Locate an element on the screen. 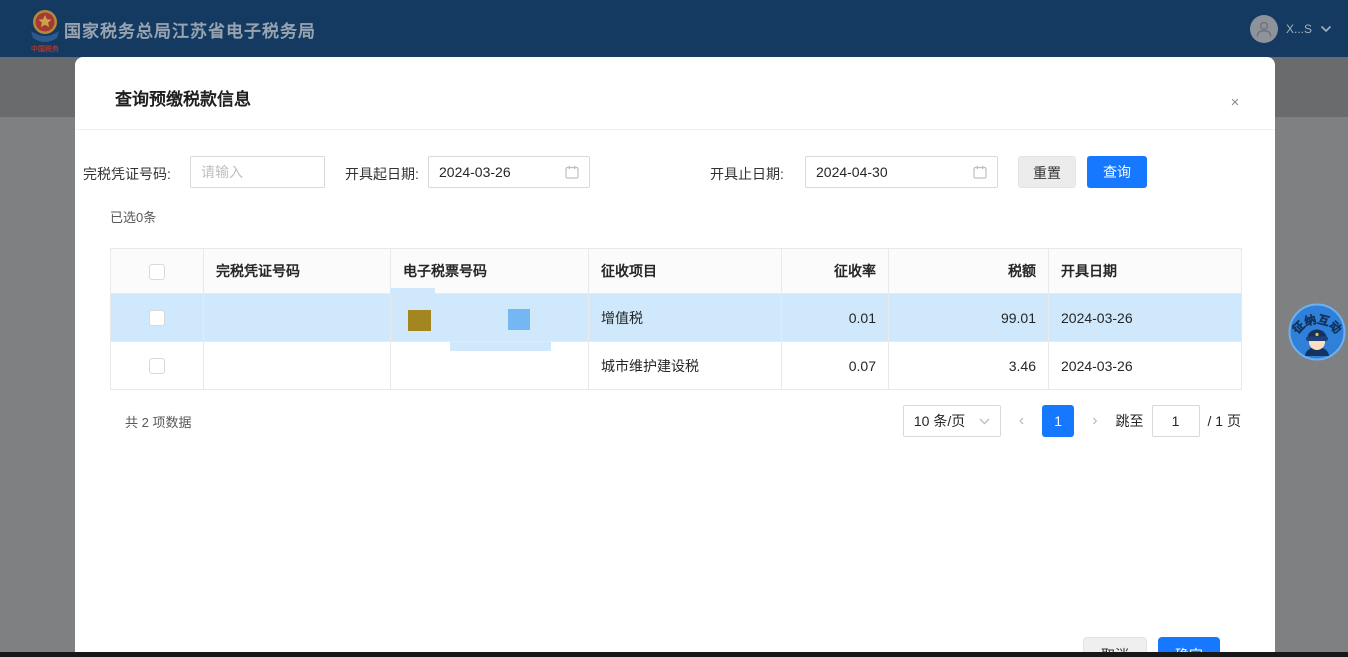 This screenshot has height=657, width=1348. cell-rate: 0.07 is located at coordinates (835, 365).